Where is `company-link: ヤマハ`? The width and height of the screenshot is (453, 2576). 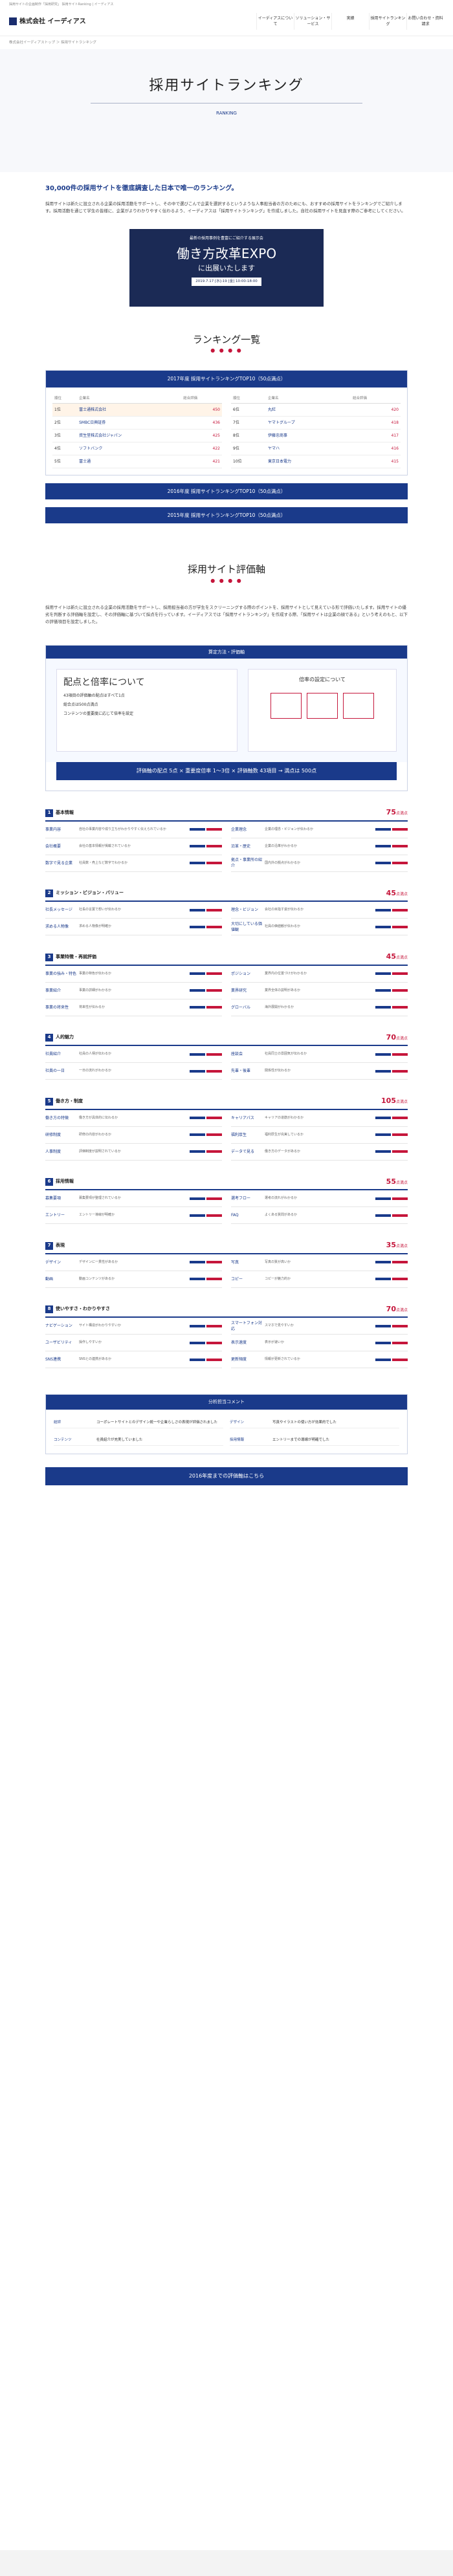 company-link: ヤマハ is located at coordinates (308, 448).